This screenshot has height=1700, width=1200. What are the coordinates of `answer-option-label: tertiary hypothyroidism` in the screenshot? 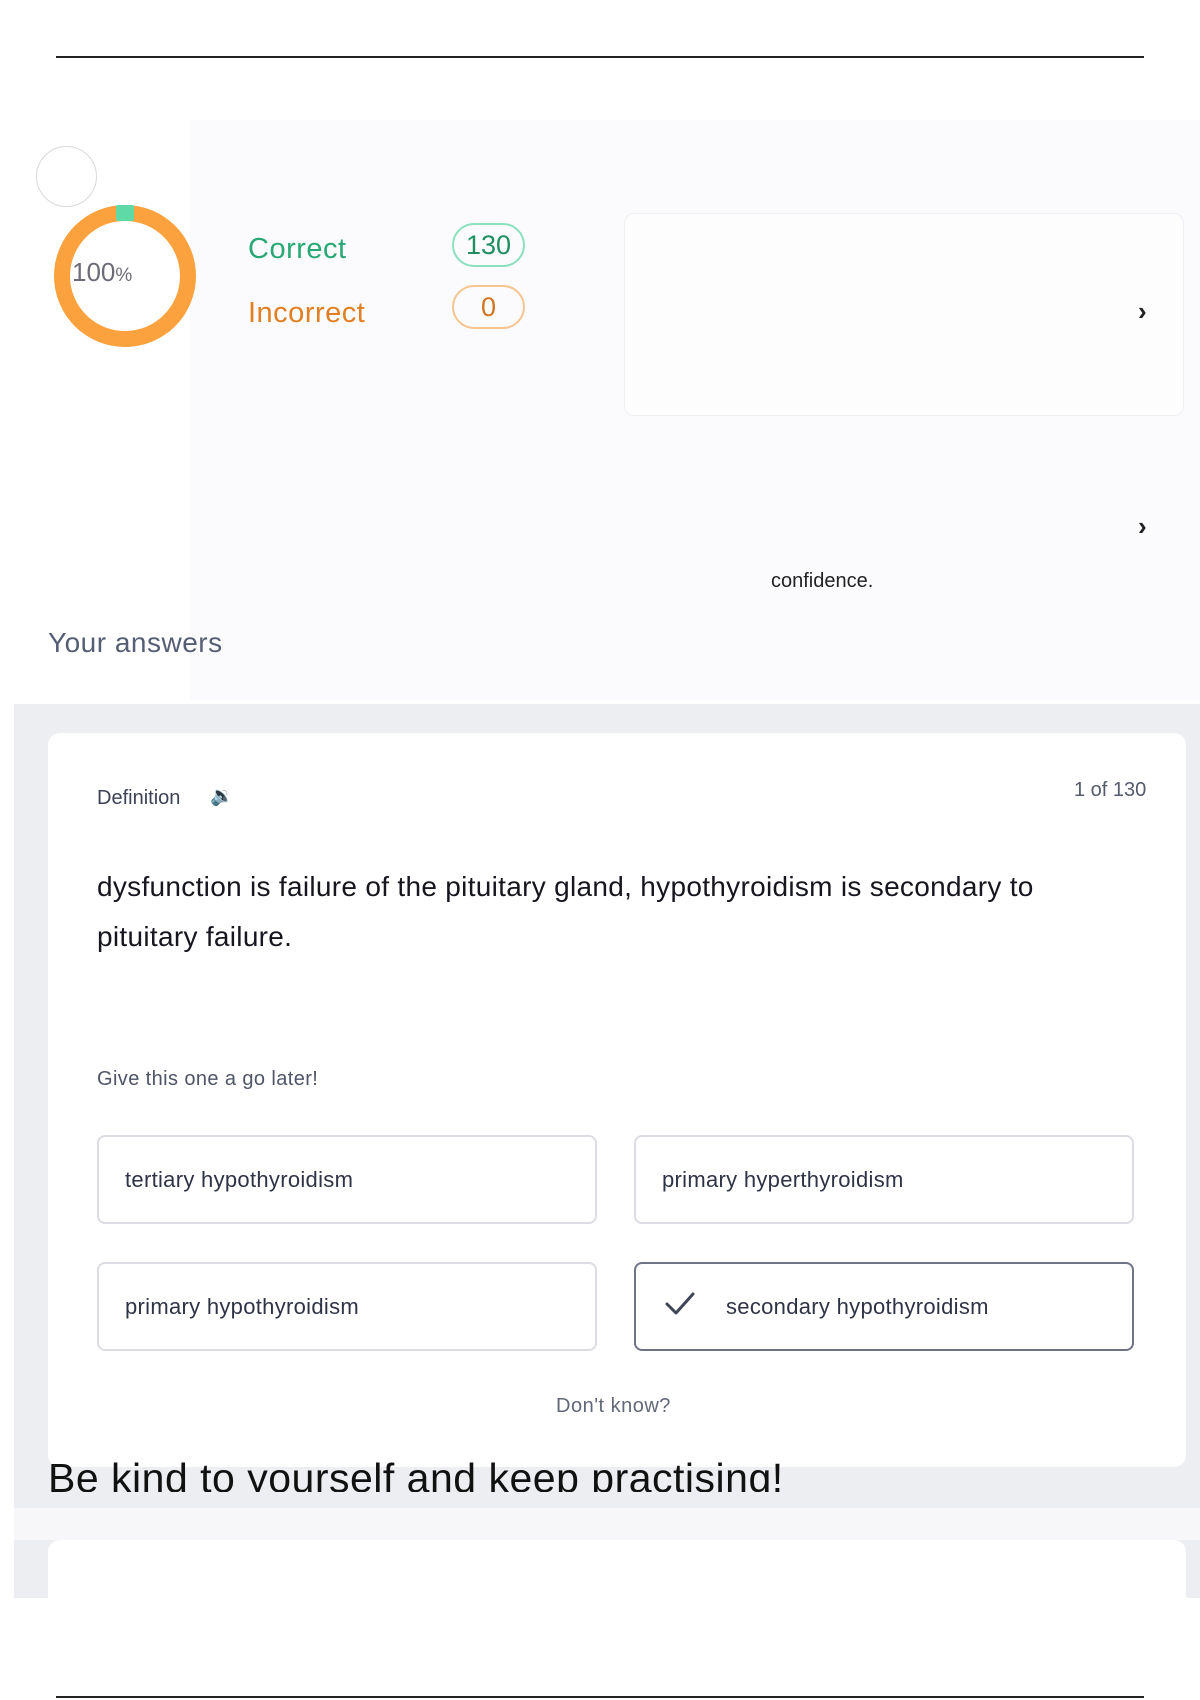 It's located at (239, 1179).